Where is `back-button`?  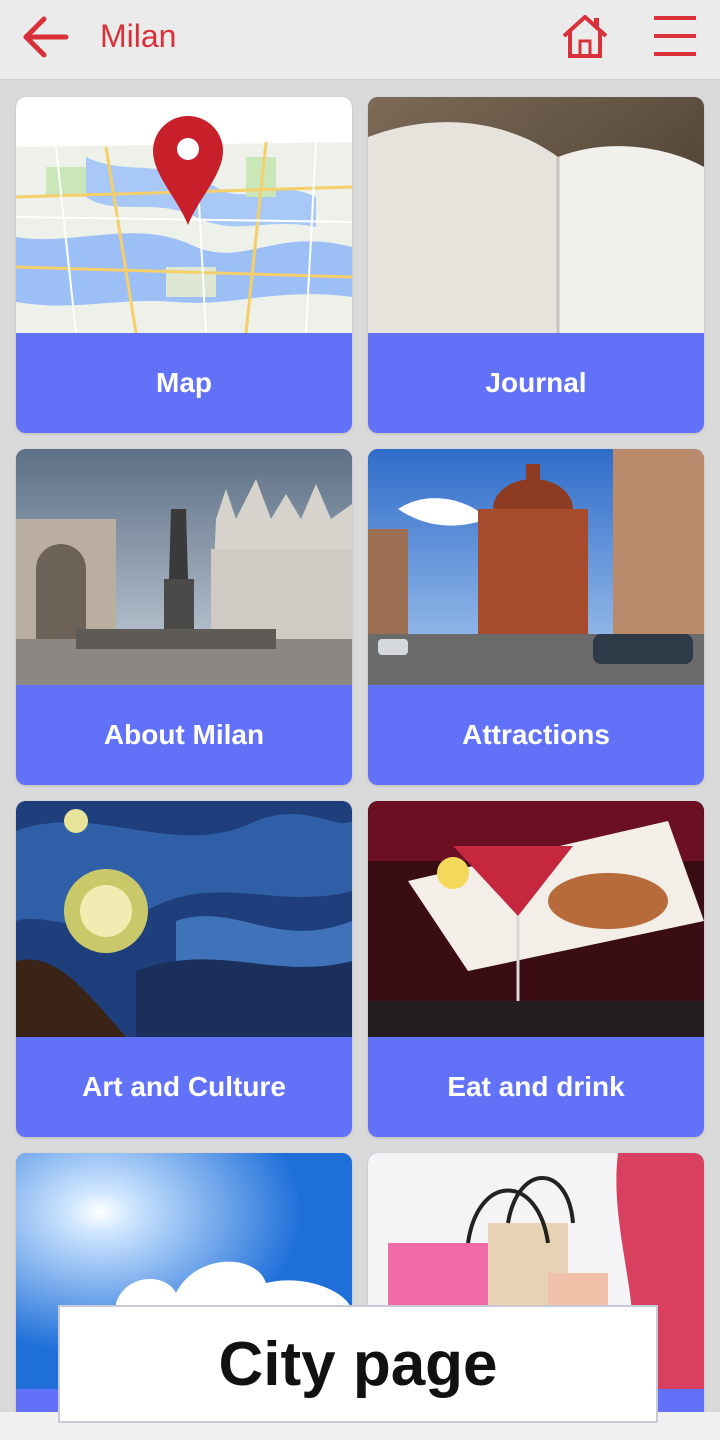 back-button is located at coordinates (46, 37).